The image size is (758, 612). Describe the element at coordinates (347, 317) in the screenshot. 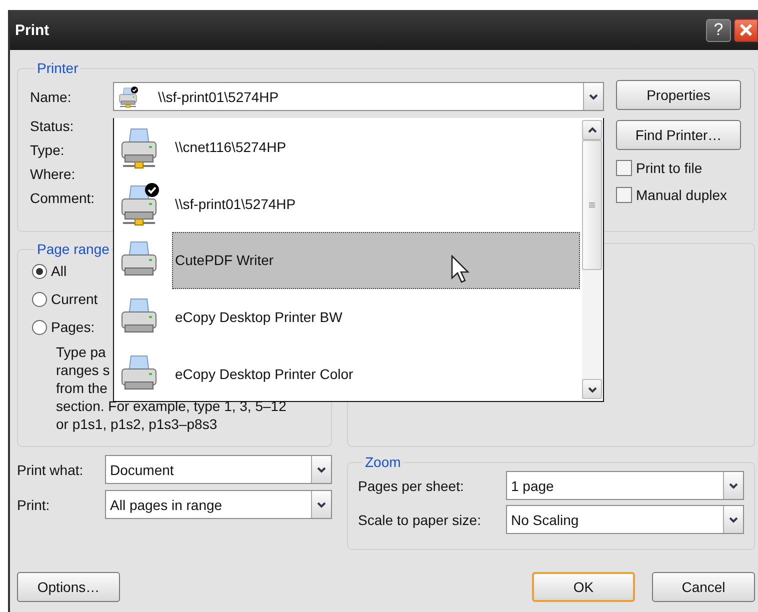

I see `printer-list-item: eCopy Desktop Printer BW` at that location.